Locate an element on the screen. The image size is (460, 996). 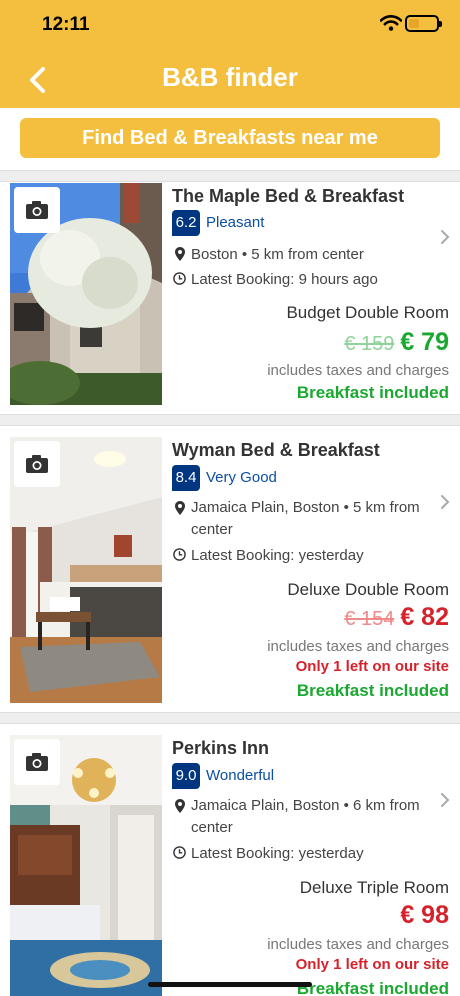
hotel-location: Jamaica Plain, Boston • 5 km from center is located at coordinates (305, 518).